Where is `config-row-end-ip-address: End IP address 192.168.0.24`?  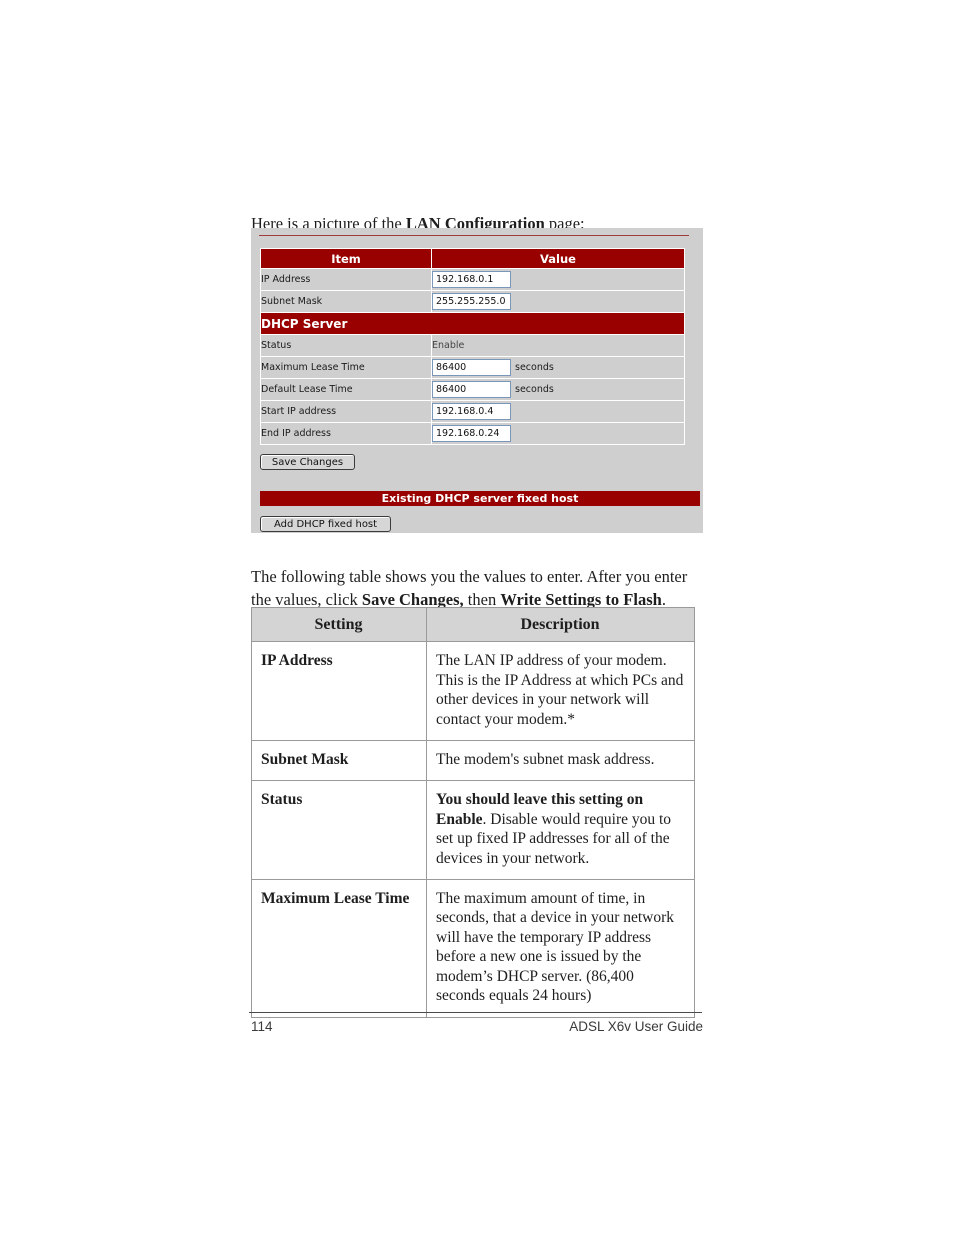 config-row-end-ip-address: End IP address 192.168.0.24 is located at coordinates (472, 433).